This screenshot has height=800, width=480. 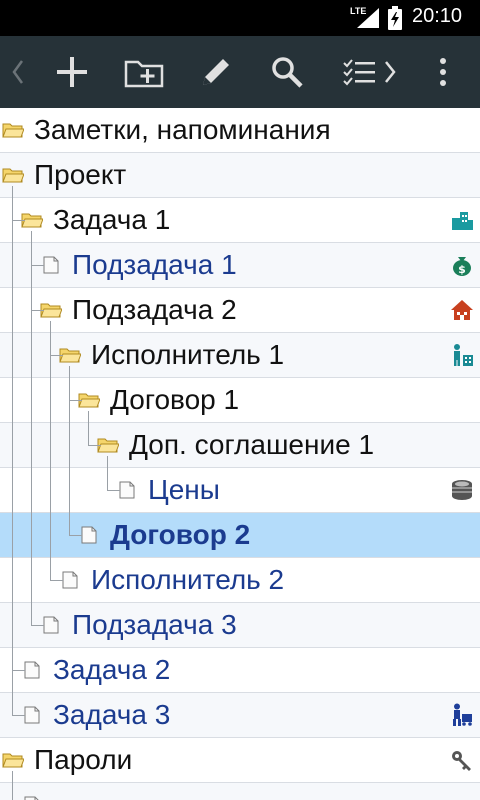 I want to click on tree-item-label: Задача 3, so click(x=112, y=714).